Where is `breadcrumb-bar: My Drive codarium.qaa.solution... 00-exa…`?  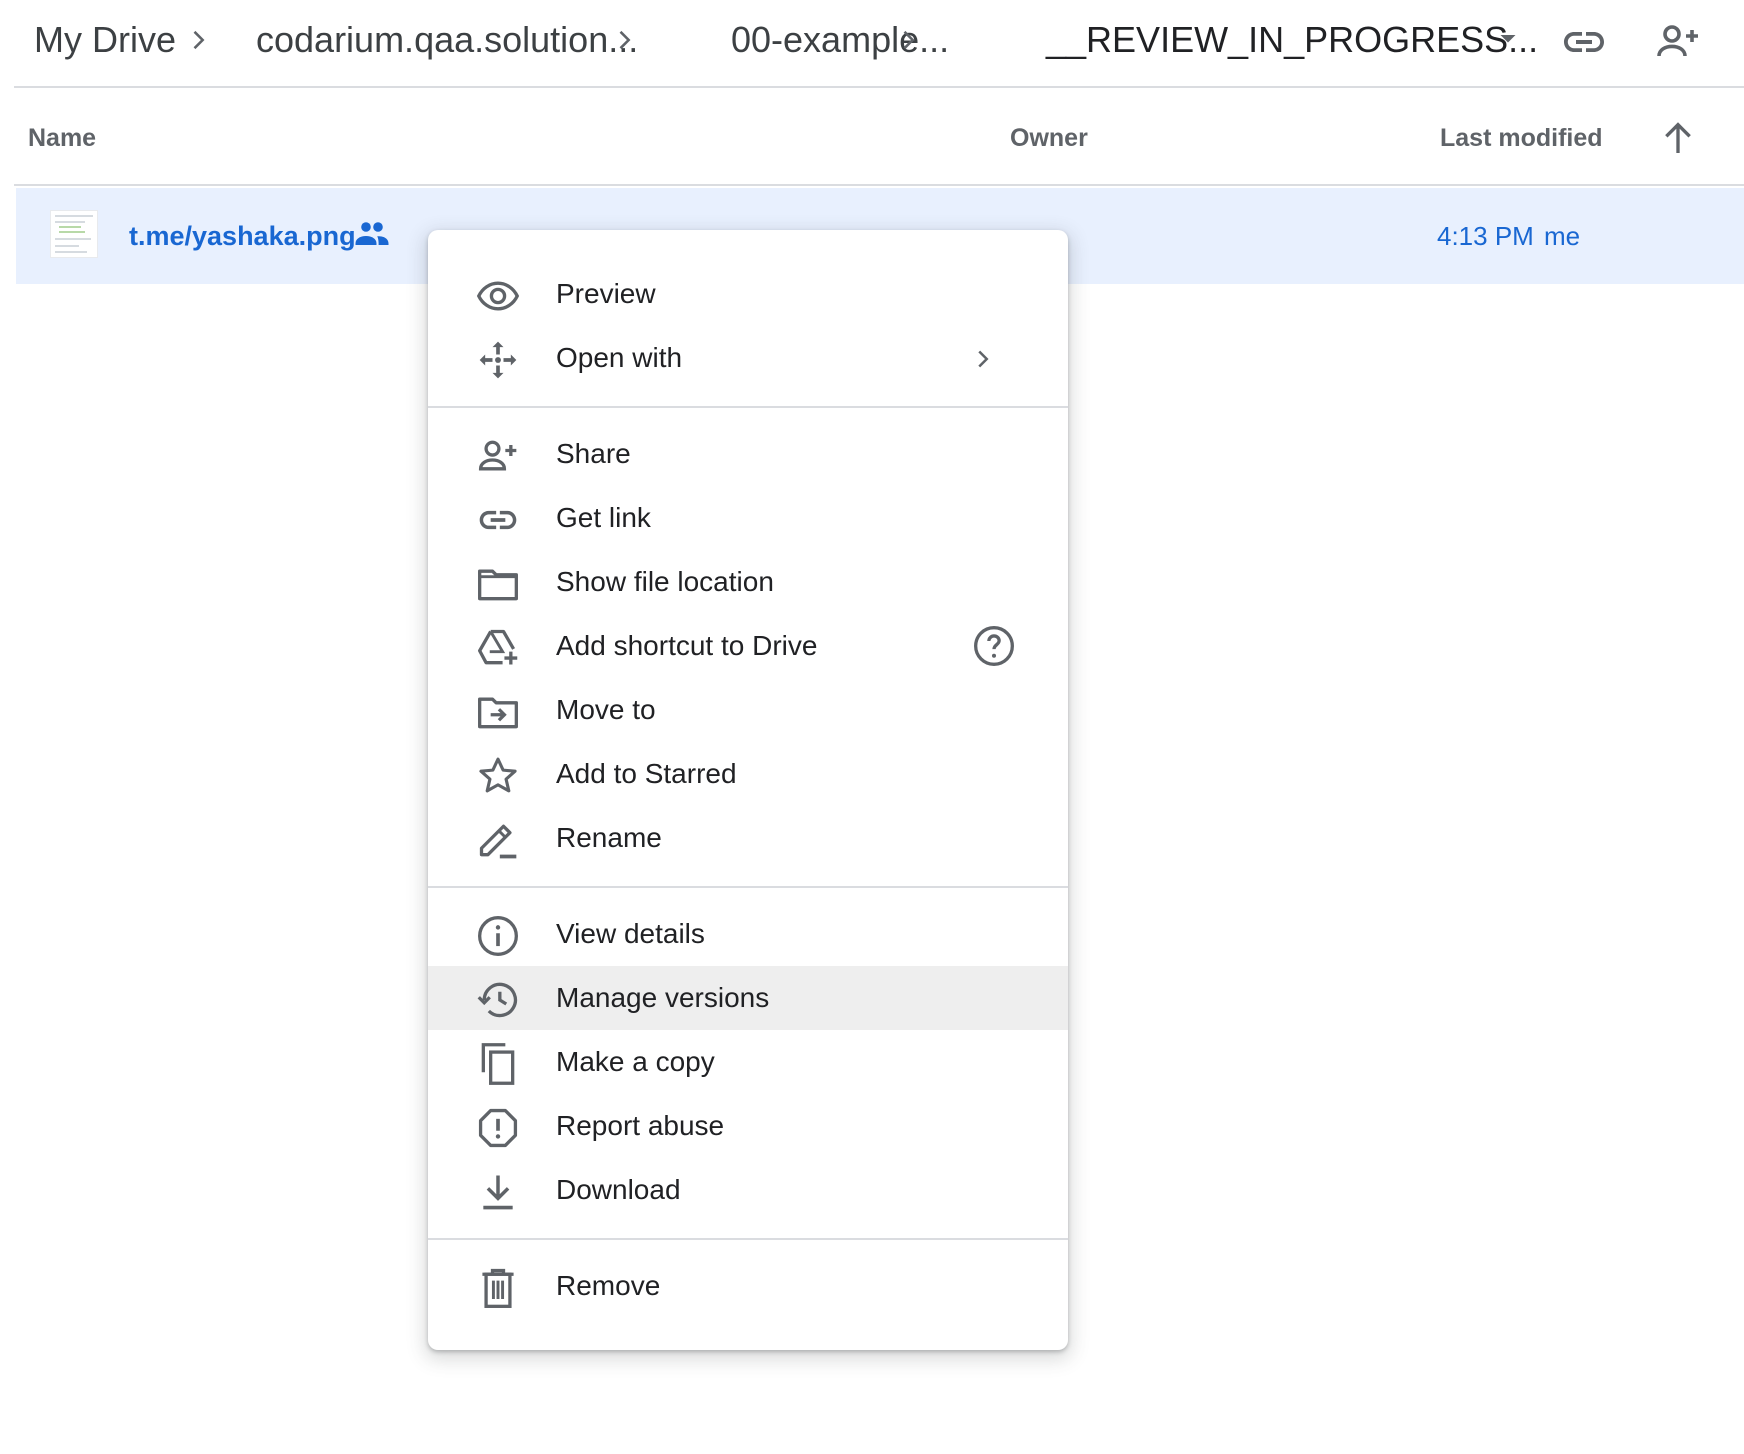
breadcrumb-bar: My Drive codarium.qaa.solution... 00-exa… is located at coordinates (879, 44).